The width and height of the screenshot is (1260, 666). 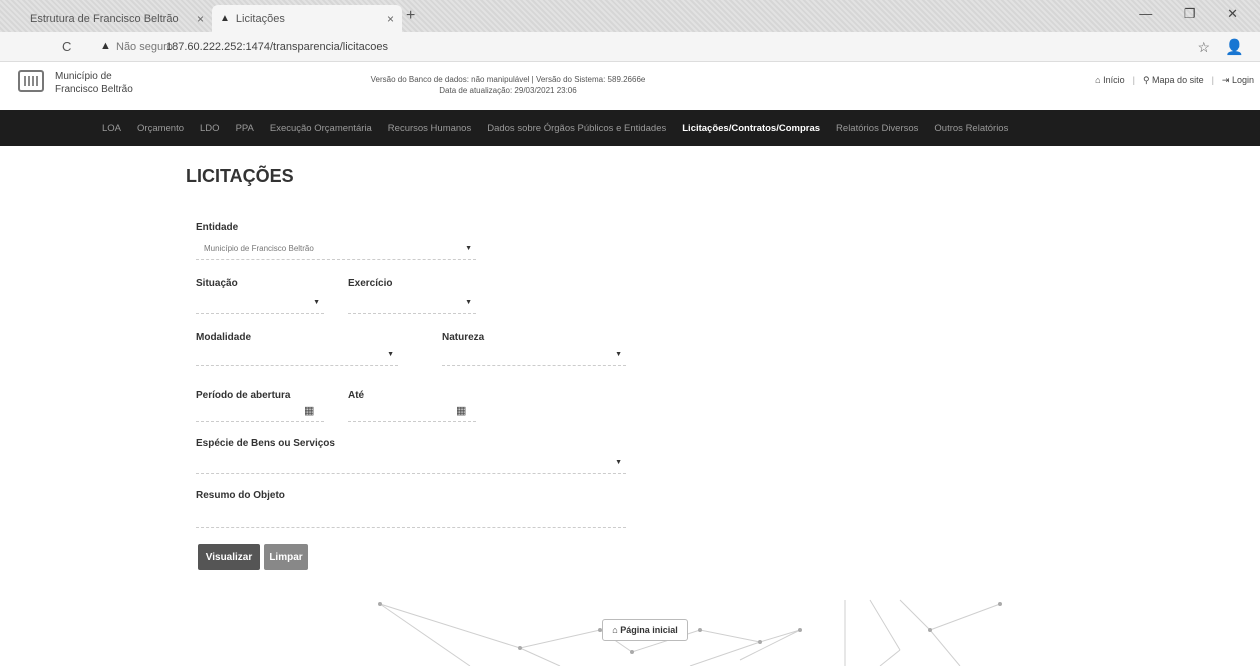 What do you see at coordinates (751, 128) in the screenshot?
I see `nav-item-licitacoes: Licitações/Contratos/Compras` at bounding box center [751, 128].